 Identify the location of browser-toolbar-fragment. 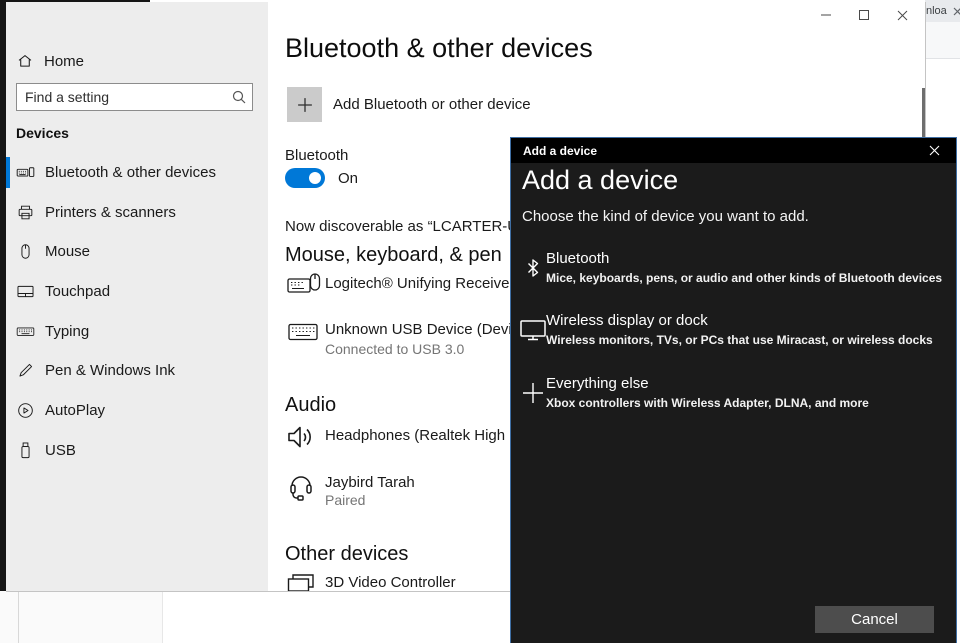
(942, 40).